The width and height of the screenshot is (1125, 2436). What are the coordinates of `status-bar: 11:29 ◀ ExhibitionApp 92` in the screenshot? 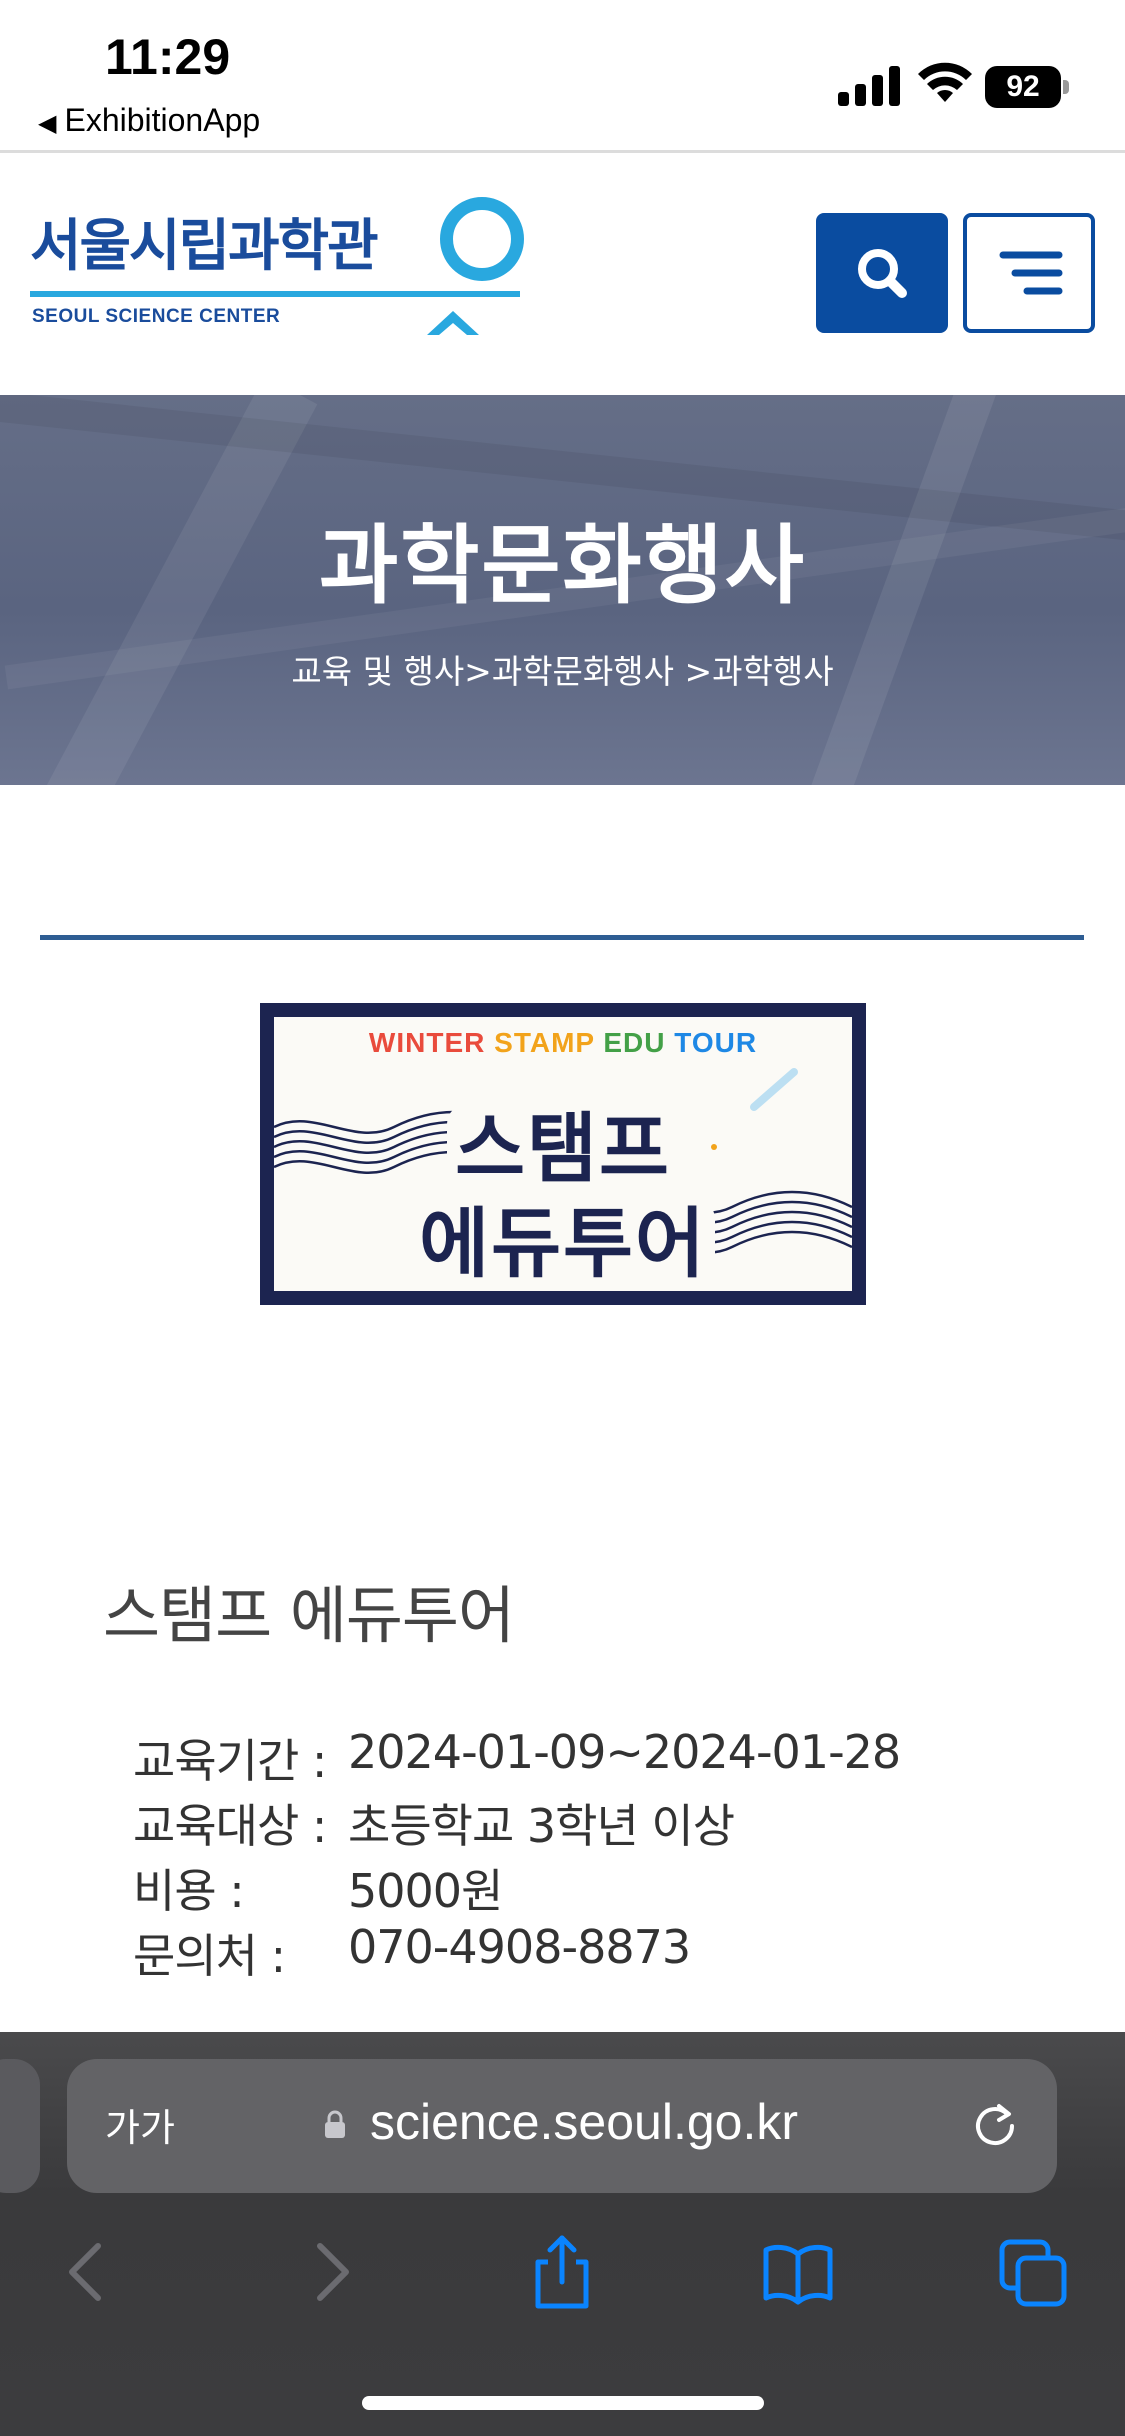 It's located at (562, 75).